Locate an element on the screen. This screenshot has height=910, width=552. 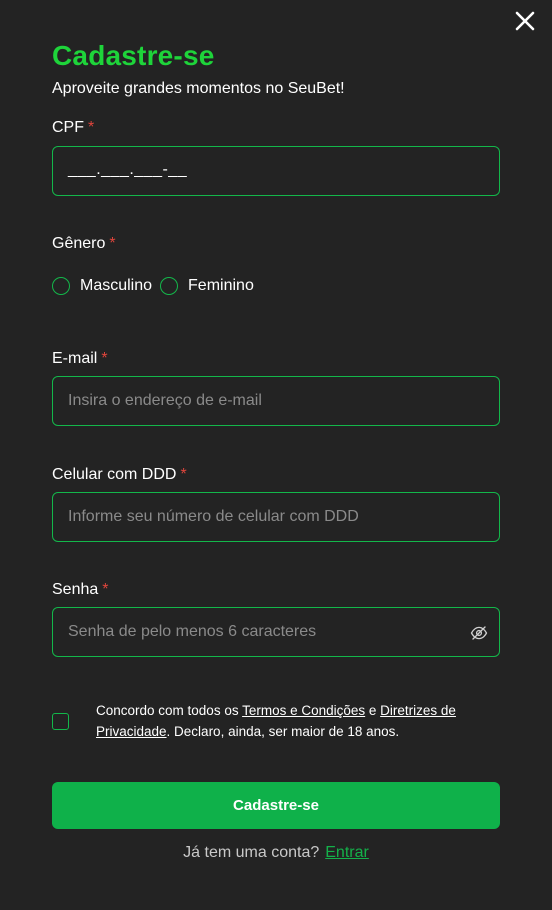
phone-field-box is located at coordinates (276, 517).